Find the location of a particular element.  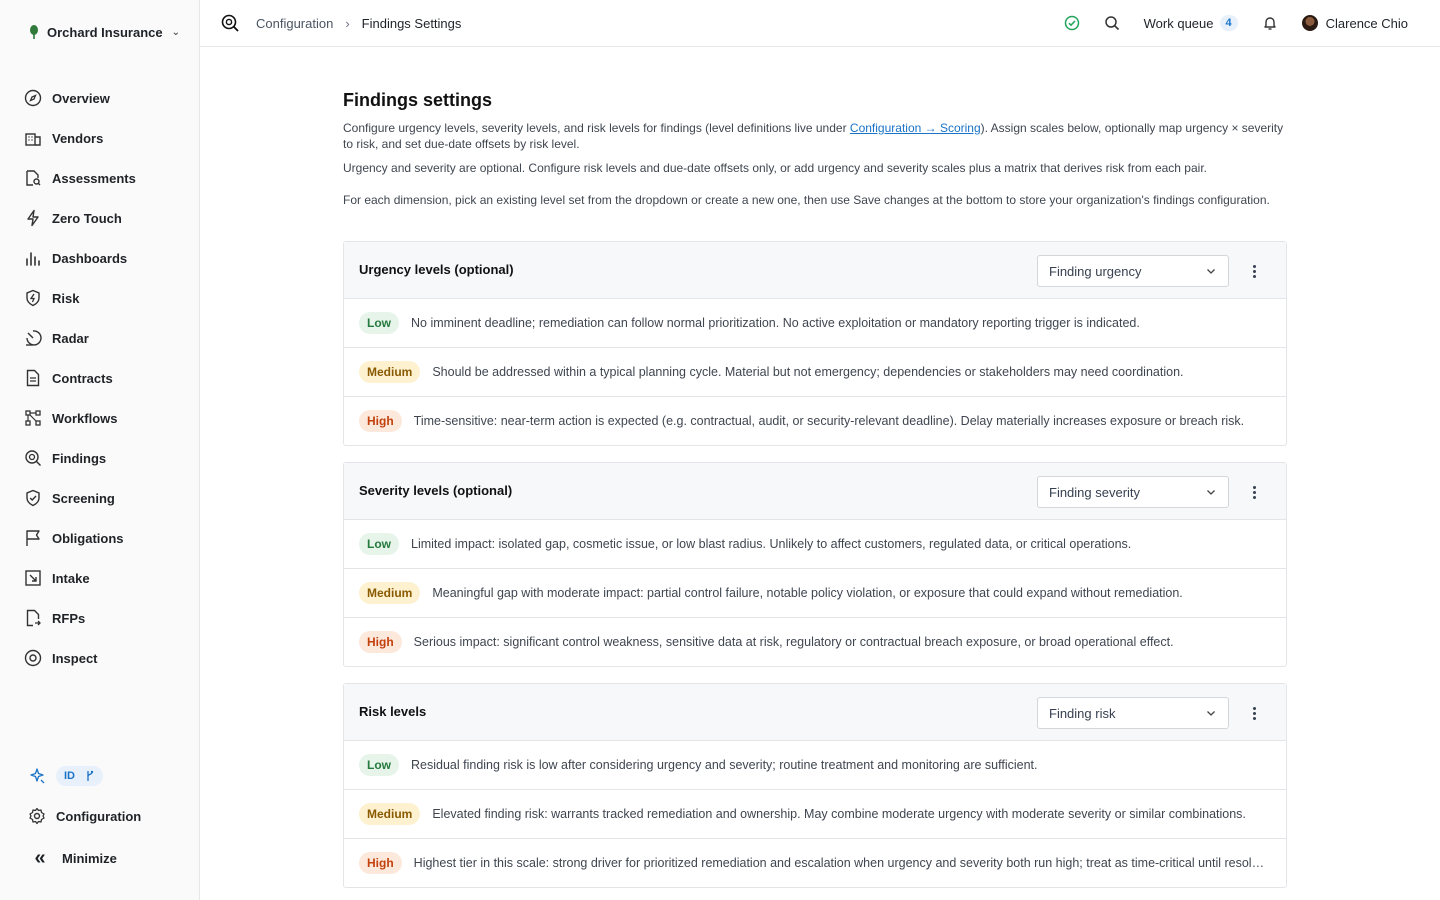

sidebar-item-overview: Overview is located at coordinates (104, 98).